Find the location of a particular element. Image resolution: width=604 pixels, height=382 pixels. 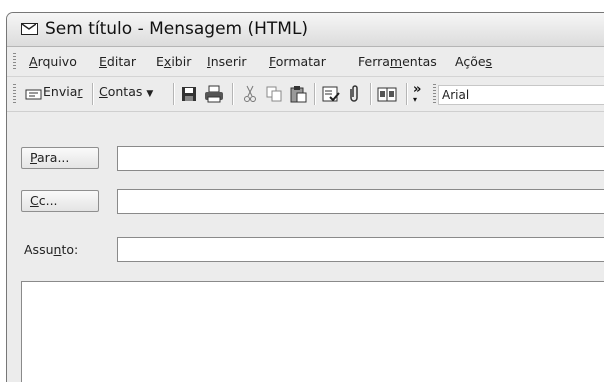

menu-arquivo: Arquivo is located at coordinates (53, 61).